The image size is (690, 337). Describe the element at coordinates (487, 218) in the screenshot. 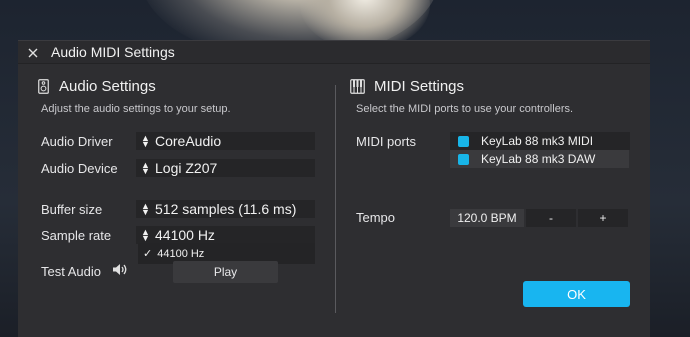

I see `tempo-input: 120.0 BPM` at that location.